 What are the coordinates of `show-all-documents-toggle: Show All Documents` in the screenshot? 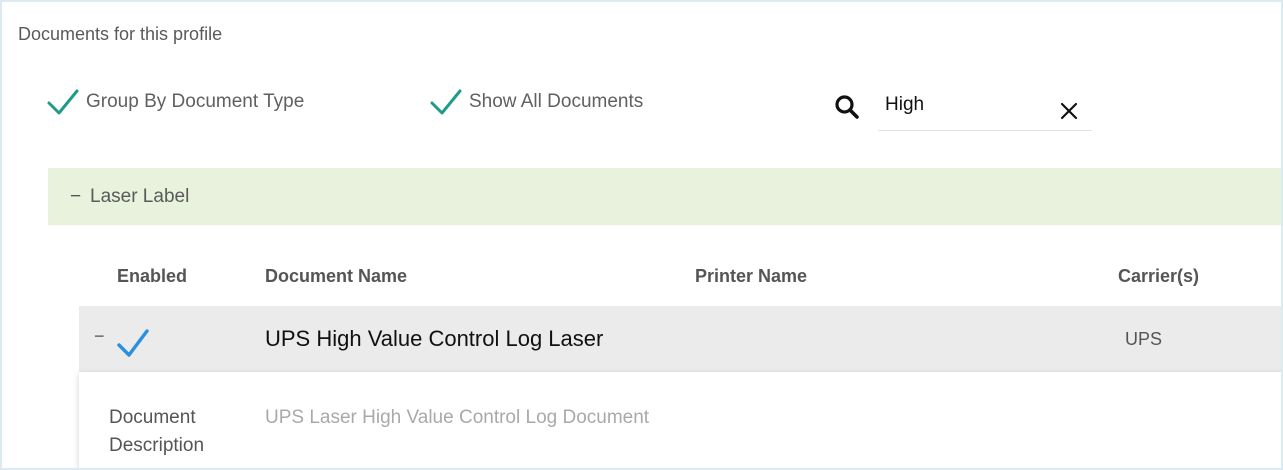 It's located at (536, 102).